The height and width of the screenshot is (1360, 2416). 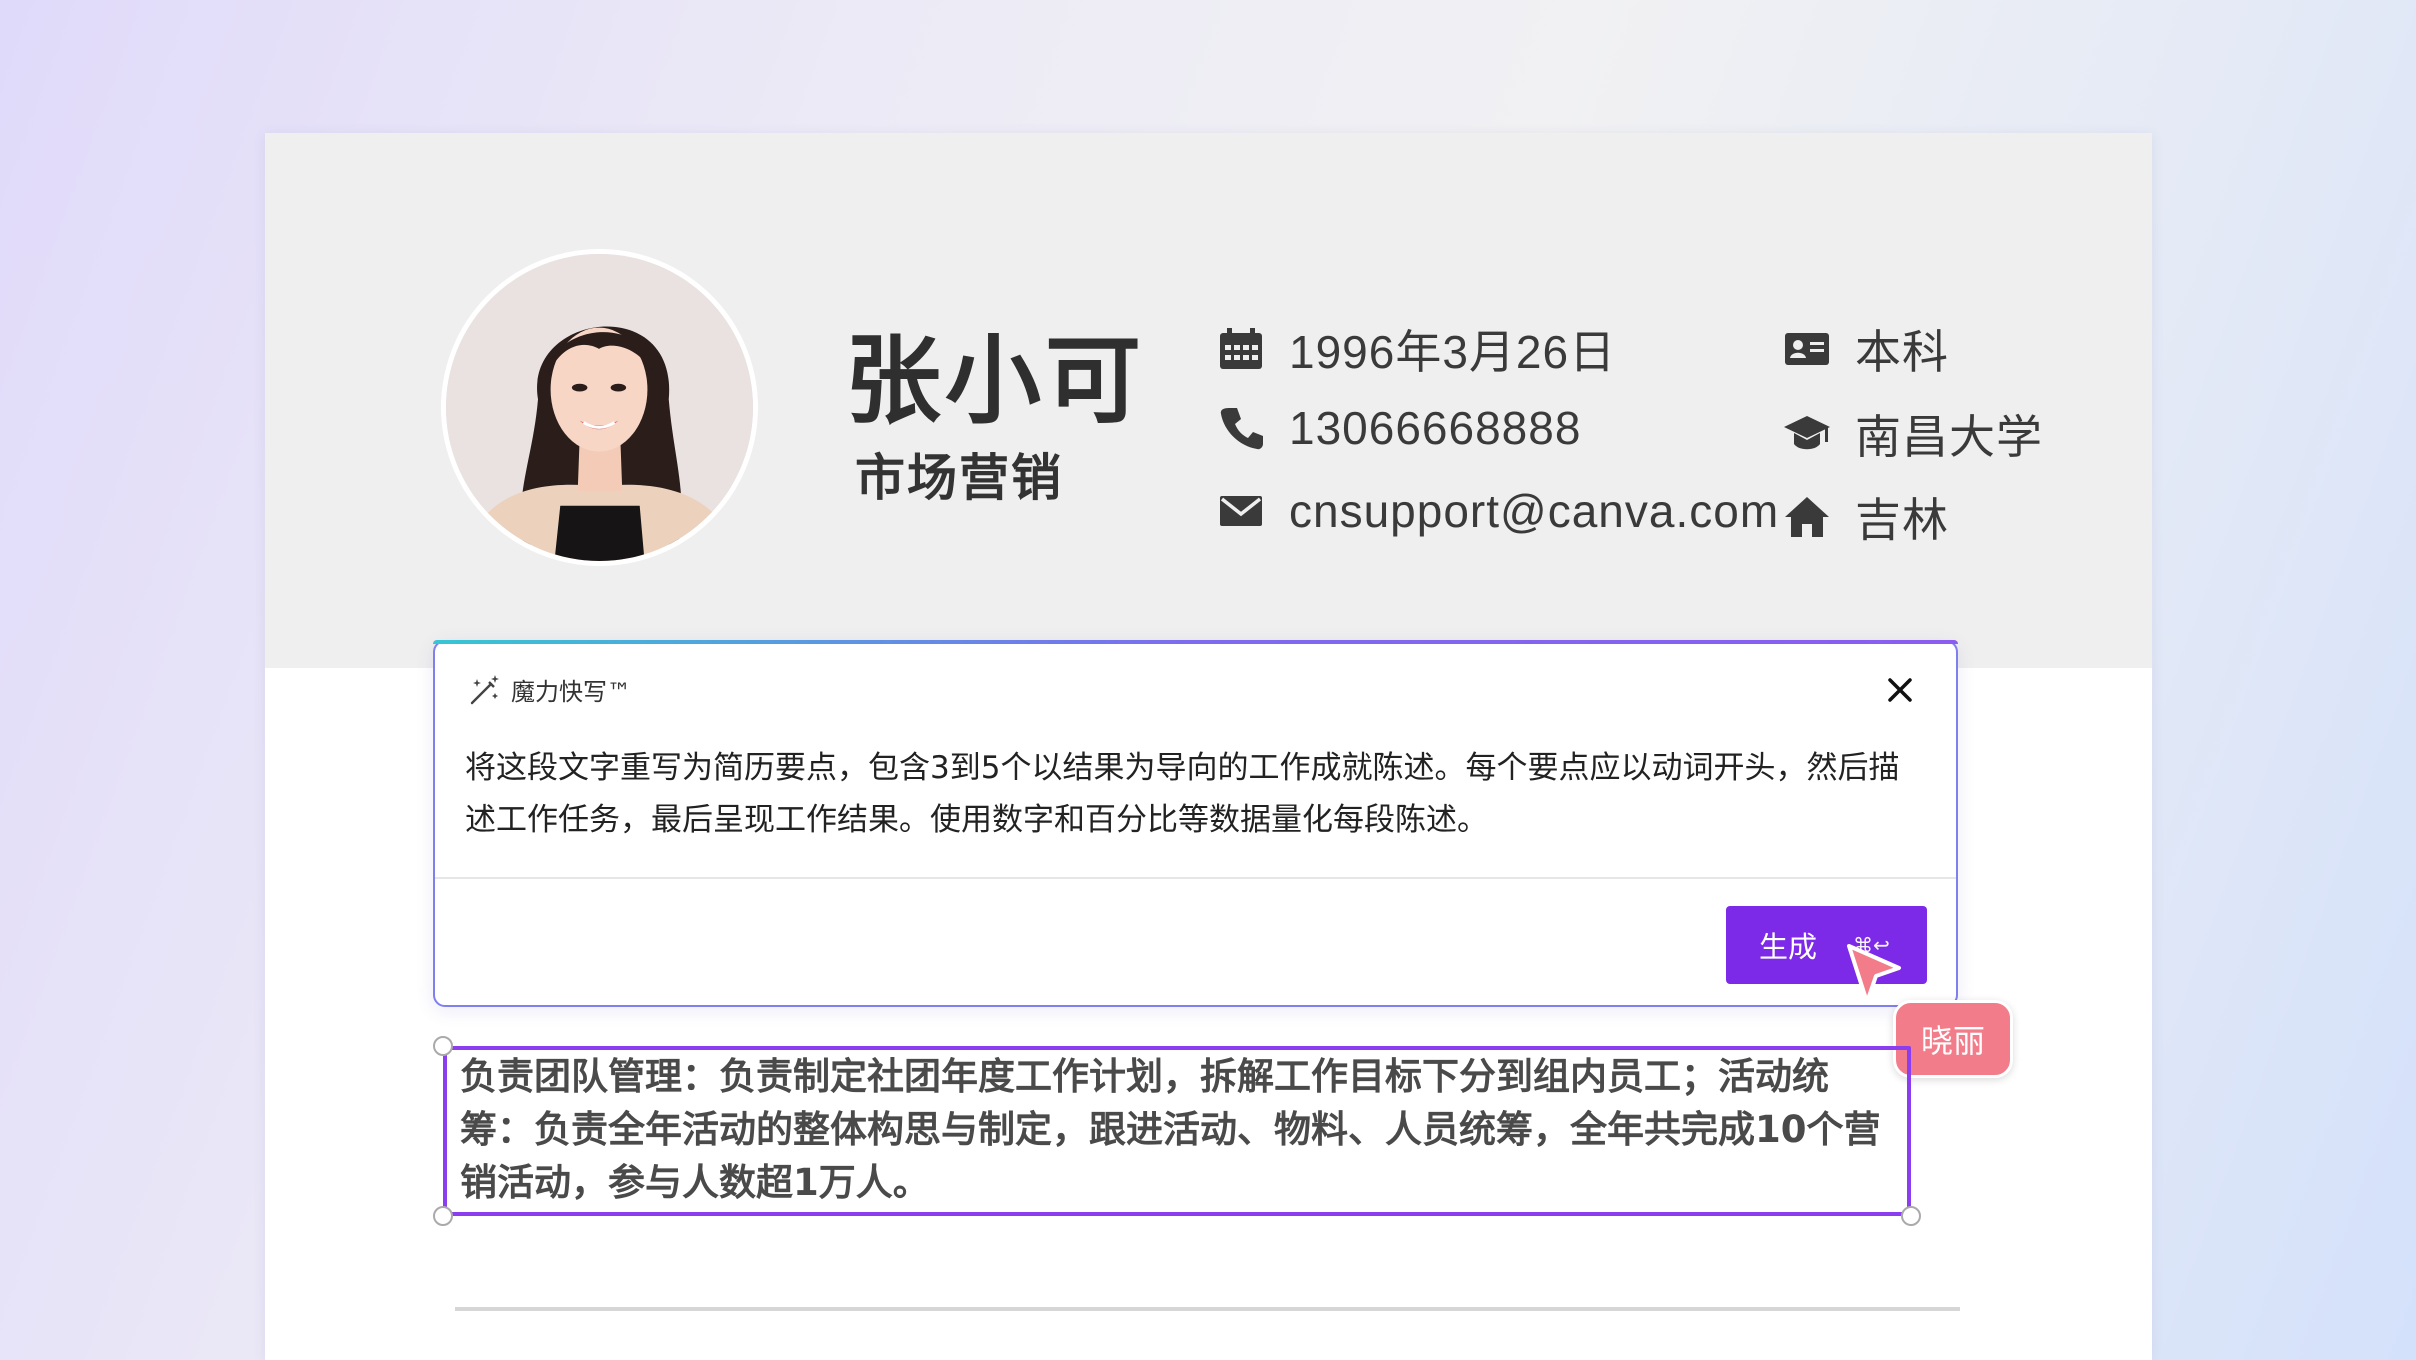 What do you see at coordinates (443, 1216) in the screenshot?
I see `resize-handle-bottom-left` at bounding box center [443, 1216].